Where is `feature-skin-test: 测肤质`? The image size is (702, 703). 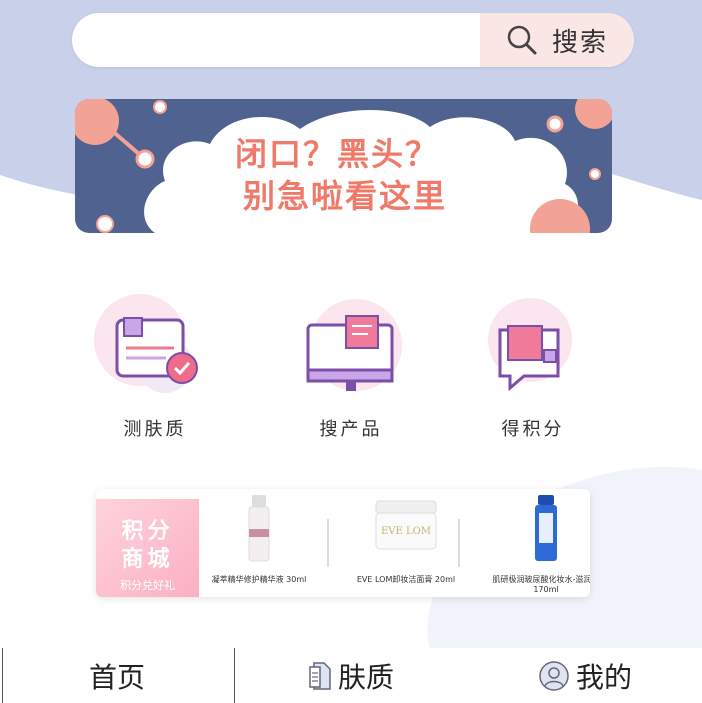
feature-skin-test: 测肤质 is located at coordinates (155, 365).